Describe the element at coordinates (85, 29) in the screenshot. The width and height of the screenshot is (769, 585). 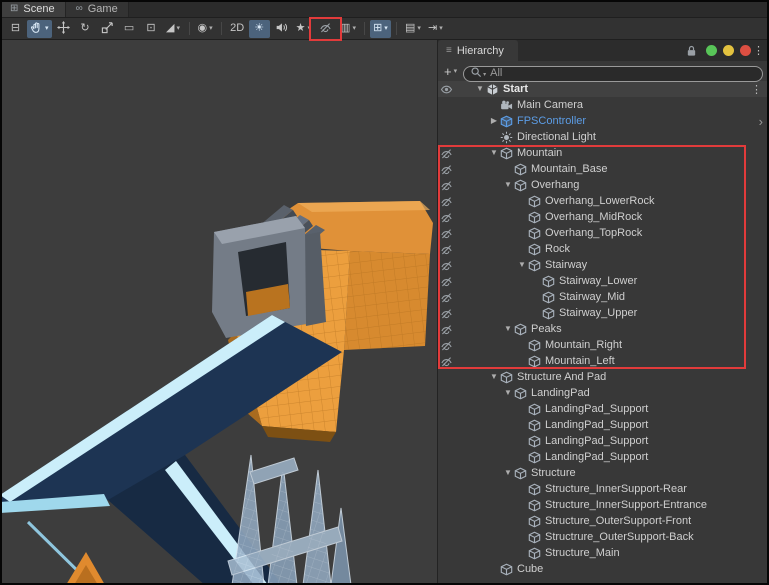
I see `rotate-tool-icon: ↻` at that location.